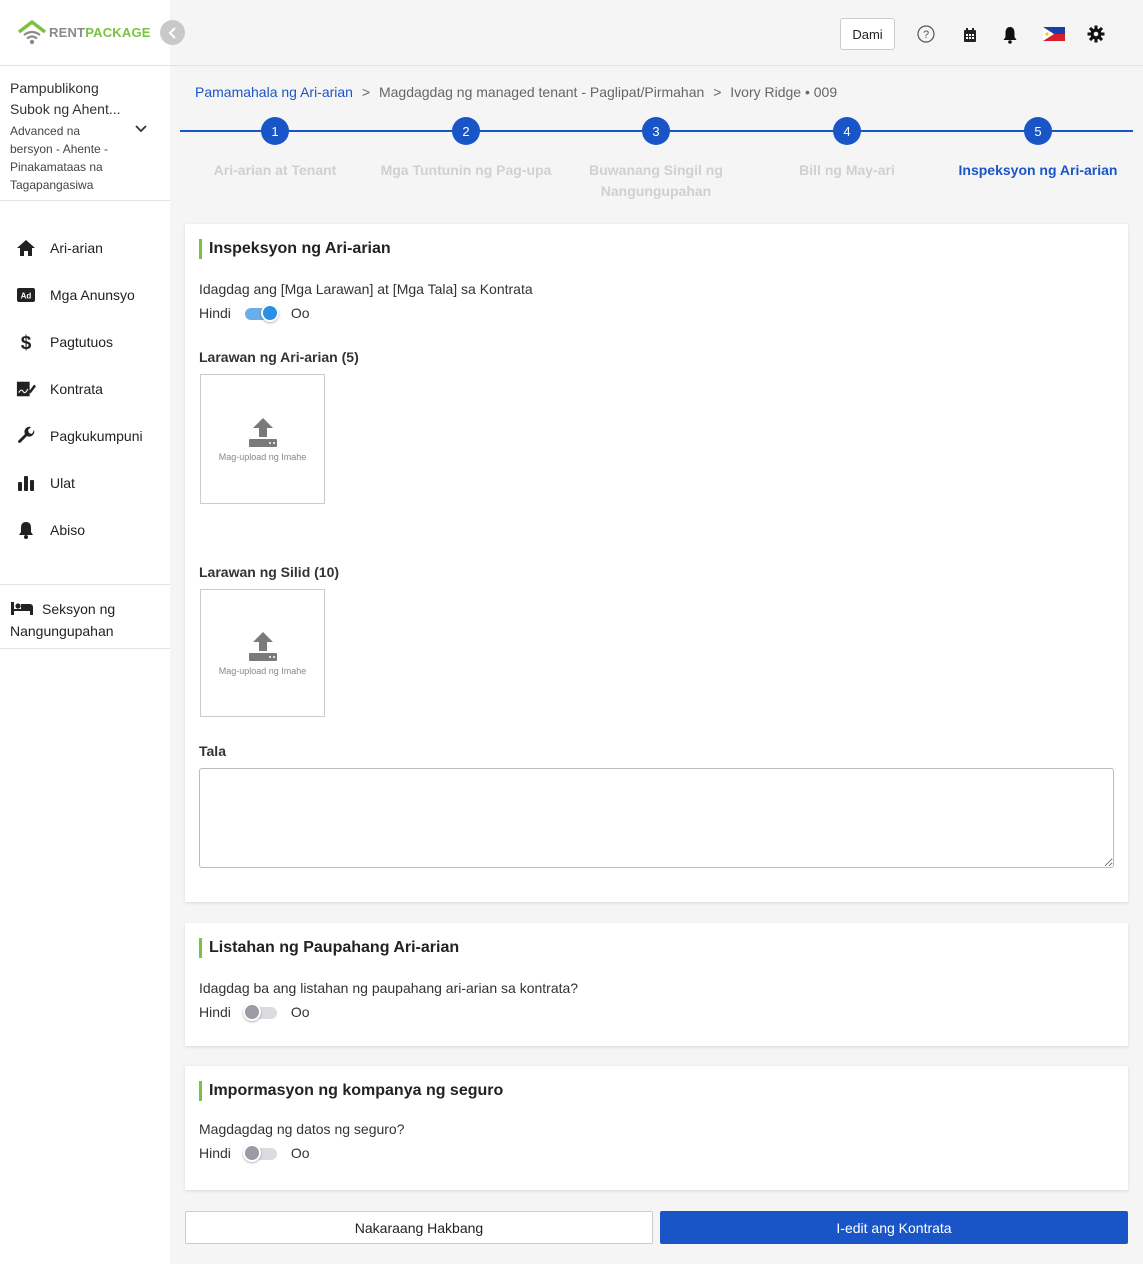 This screenshot has height=1264, width=1143. What do you see at coordinates (847, 131) in the screenshot?
I see `step-number: 4` at bounding box center [847, 131].